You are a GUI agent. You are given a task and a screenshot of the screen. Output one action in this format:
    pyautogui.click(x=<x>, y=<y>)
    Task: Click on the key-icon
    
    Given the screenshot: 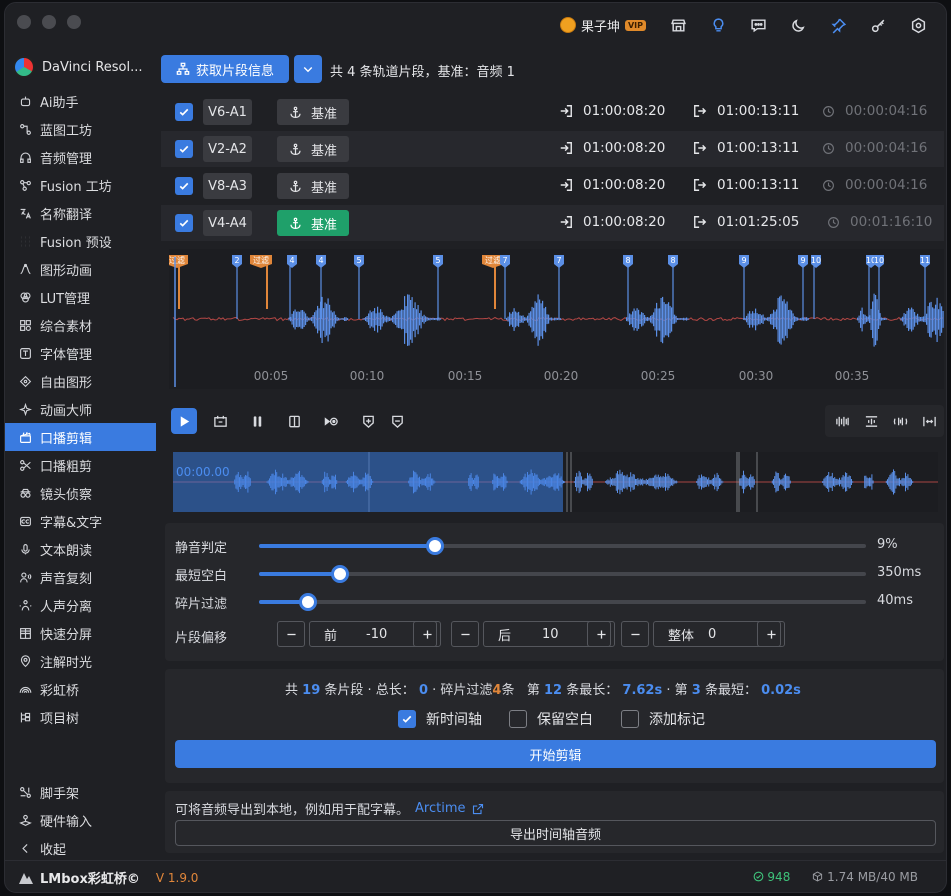 What is the action you would take?
    pyautogui.click(x=878, y=25)
    